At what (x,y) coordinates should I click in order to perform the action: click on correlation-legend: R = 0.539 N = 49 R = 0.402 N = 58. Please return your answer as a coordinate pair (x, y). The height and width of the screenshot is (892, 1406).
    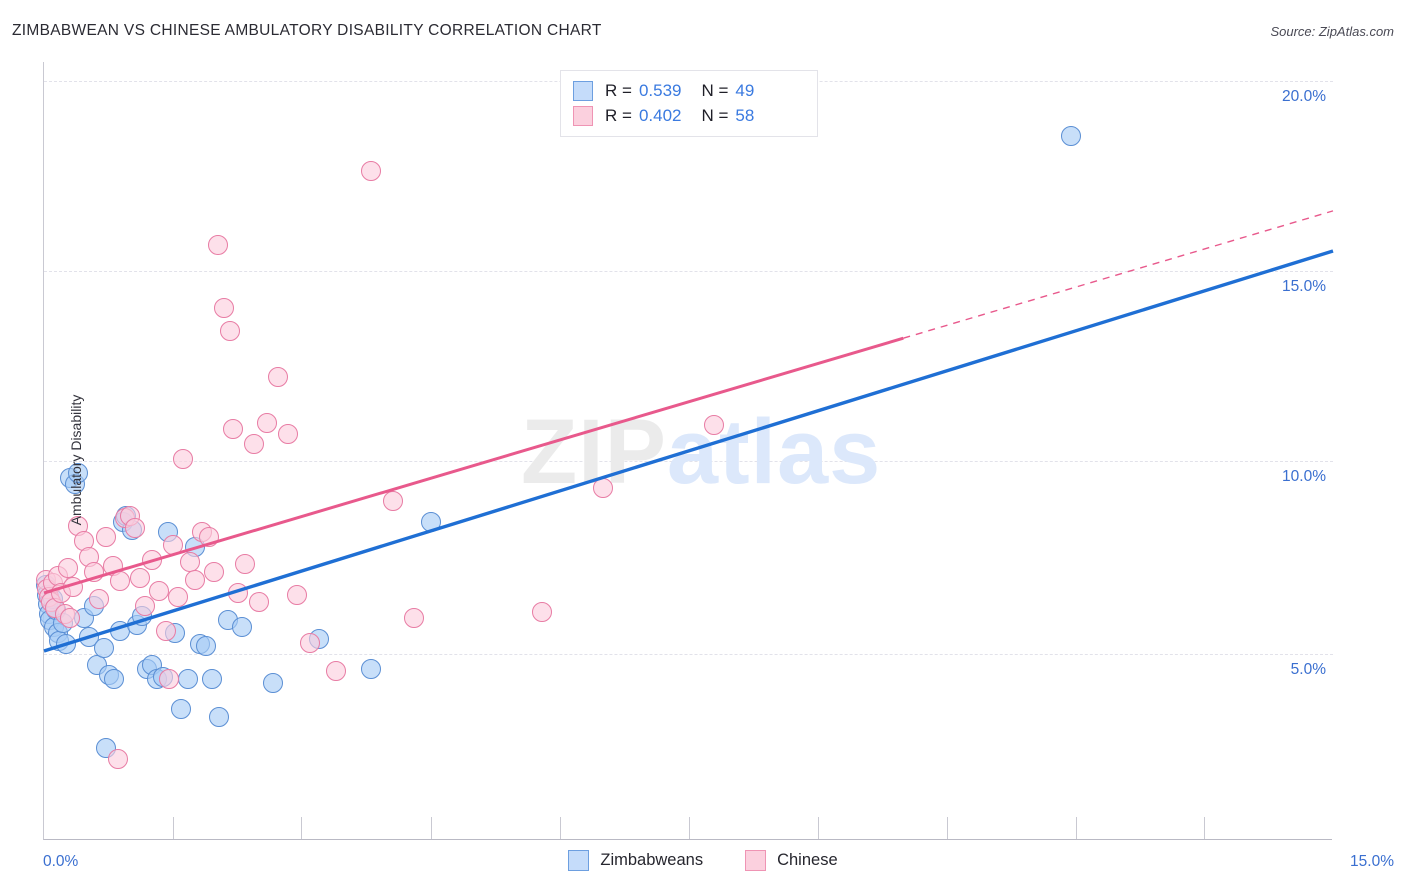
    Looking at the image, I should click on (689, 103).